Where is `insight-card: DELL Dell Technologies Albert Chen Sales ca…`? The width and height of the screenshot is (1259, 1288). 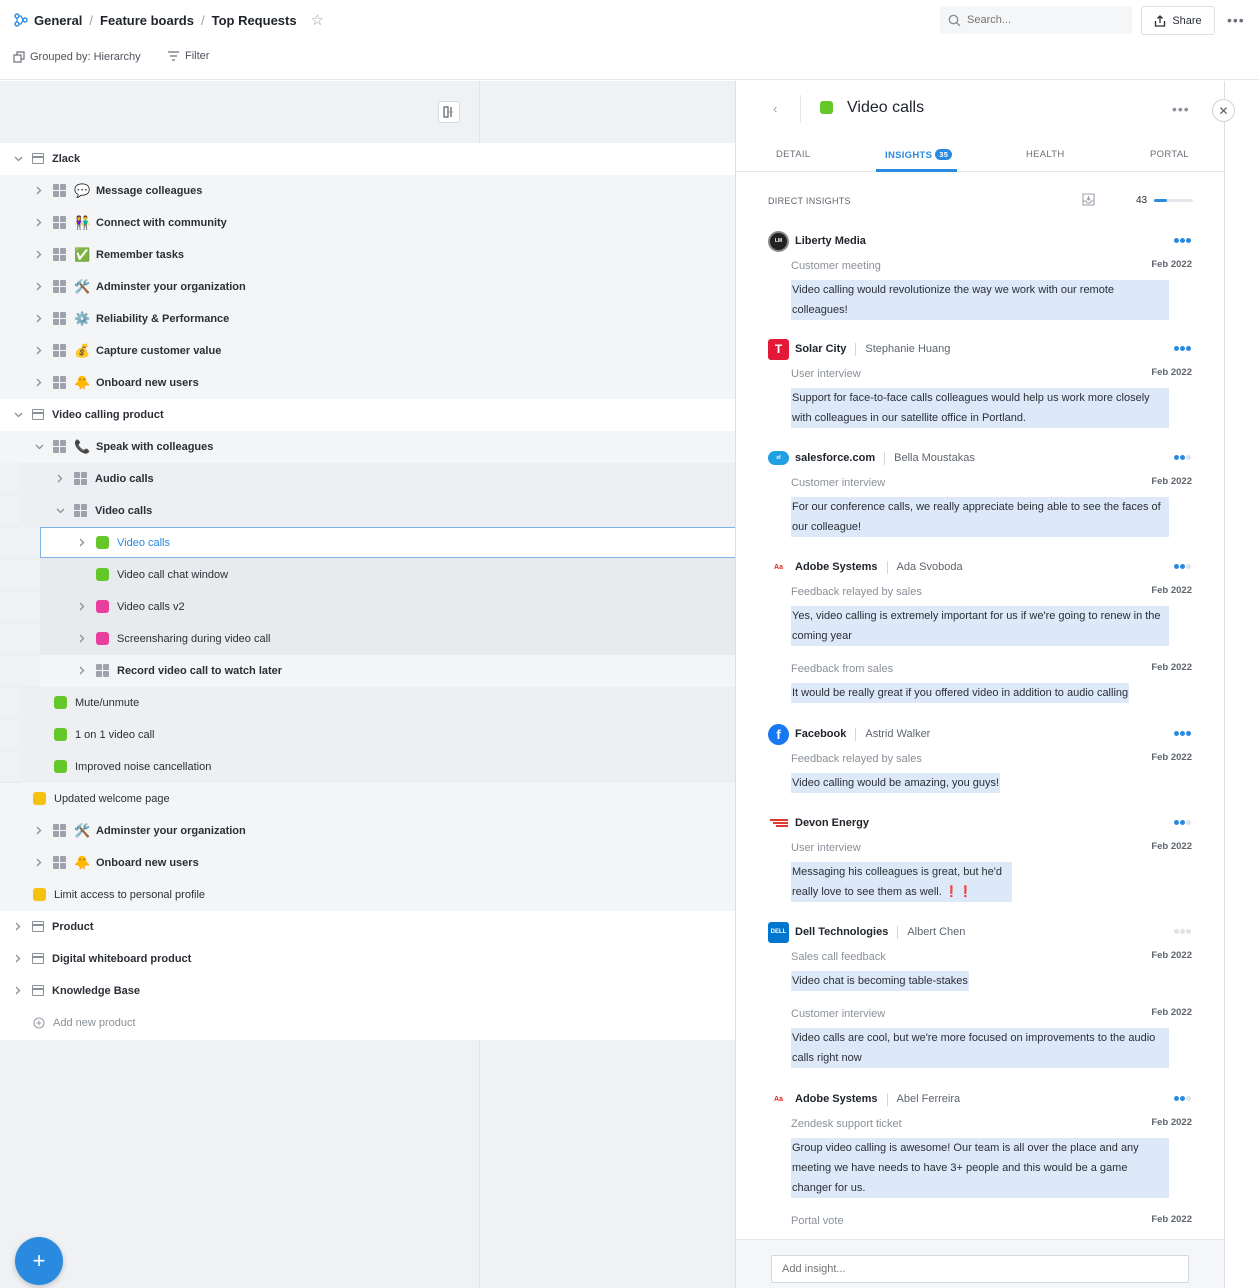 insight-card: DELL Dell Technologies Albert Chen Sales ca… is located at coordinates (980, 994).